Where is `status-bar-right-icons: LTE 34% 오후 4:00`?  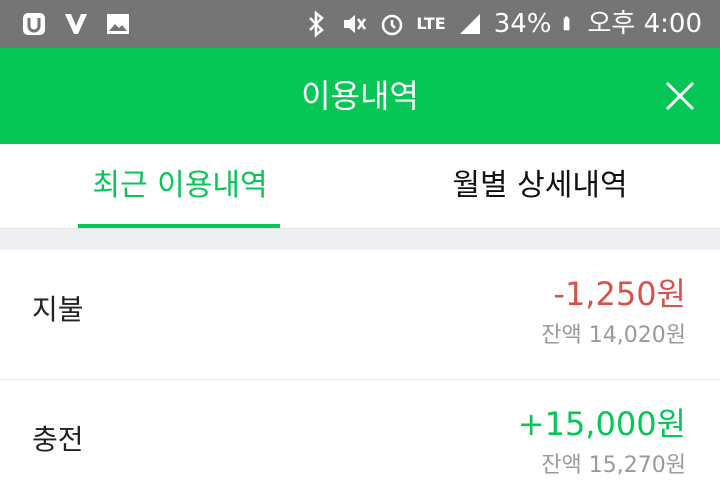
status-bar-right-icons: LTE 34% 오후 4:00 is located at coordinates (502, 24).